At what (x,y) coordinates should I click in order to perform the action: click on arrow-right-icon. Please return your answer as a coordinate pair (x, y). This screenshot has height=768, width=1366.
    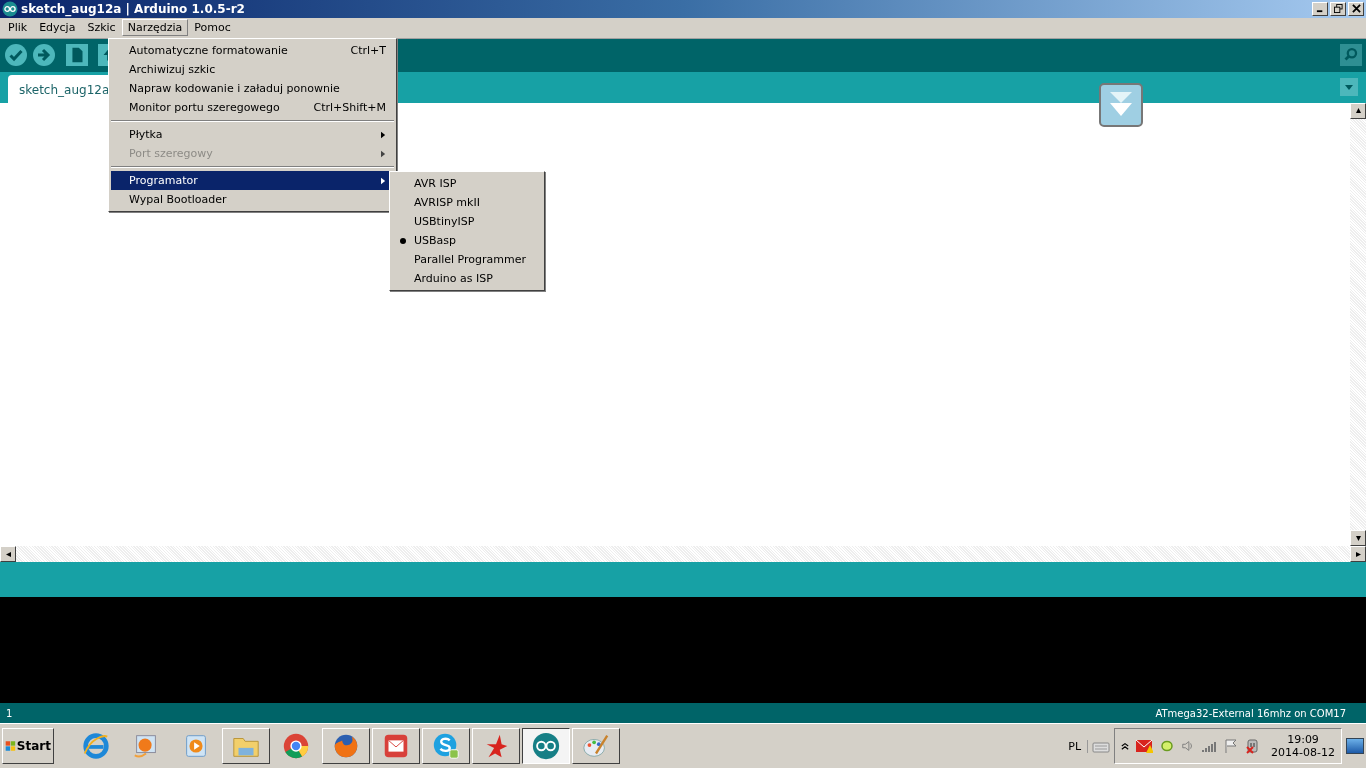
    Looking at the image, I should click on (1358, 554).